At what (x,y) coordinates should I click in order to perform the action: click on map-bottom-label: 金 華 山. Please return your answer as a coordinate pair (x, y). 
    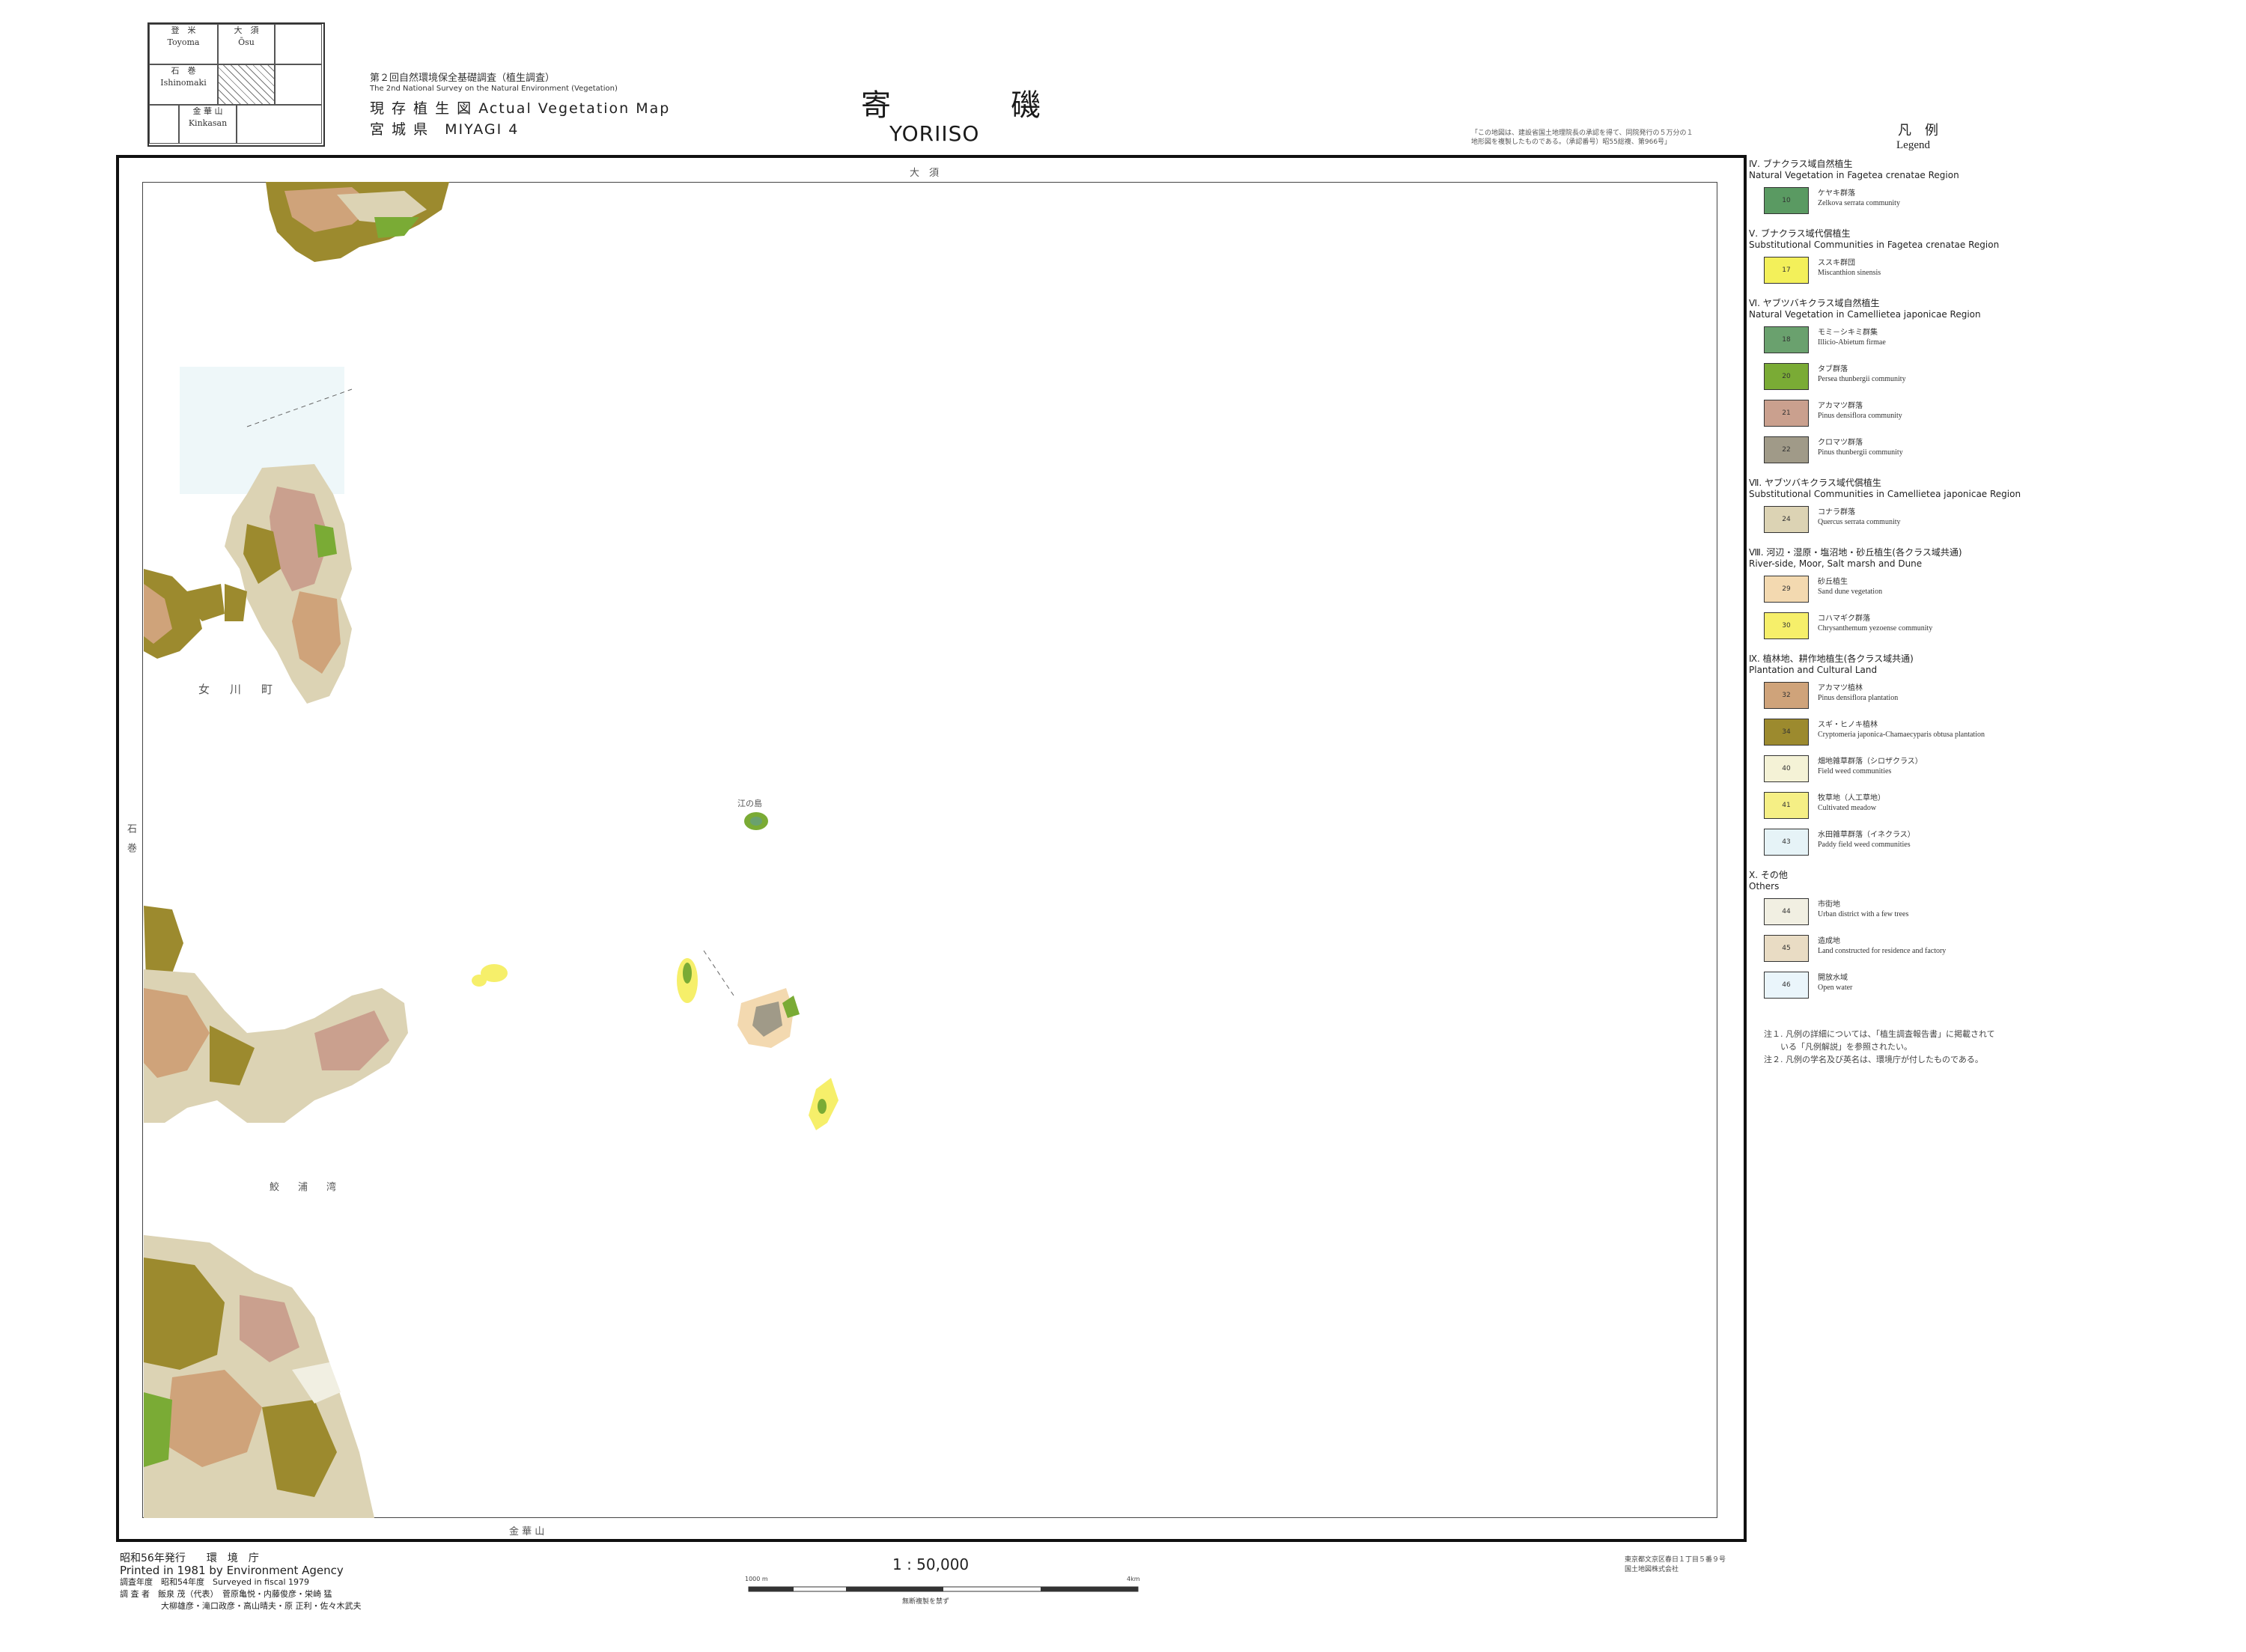
    Looking at the image, I should click on (527, 1531).